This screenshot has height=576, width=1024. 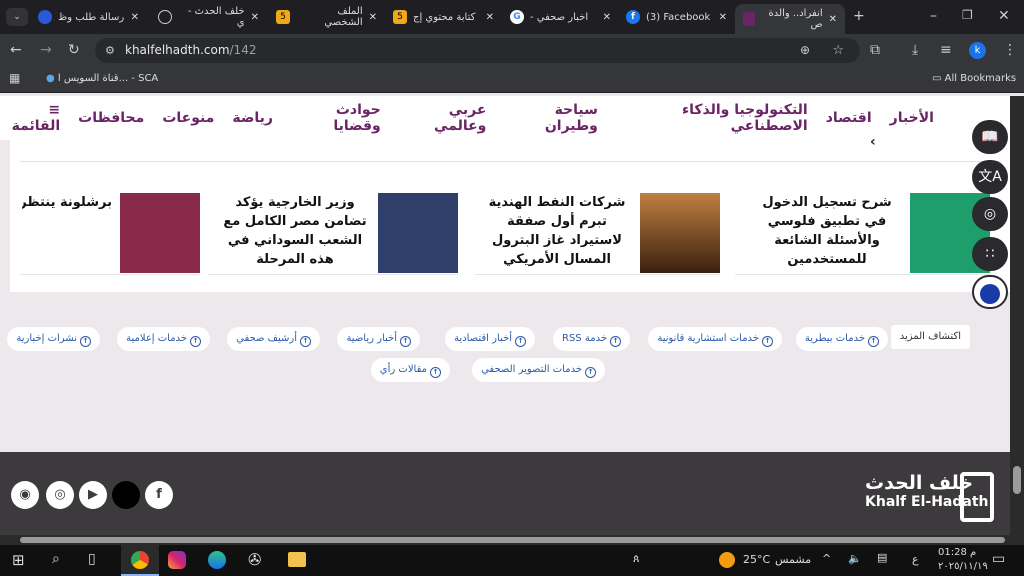 What do you see at coordinates (93, 495) in the screenshot?
I see `youtube-icon: ▶` at bounding box center [93, 495].